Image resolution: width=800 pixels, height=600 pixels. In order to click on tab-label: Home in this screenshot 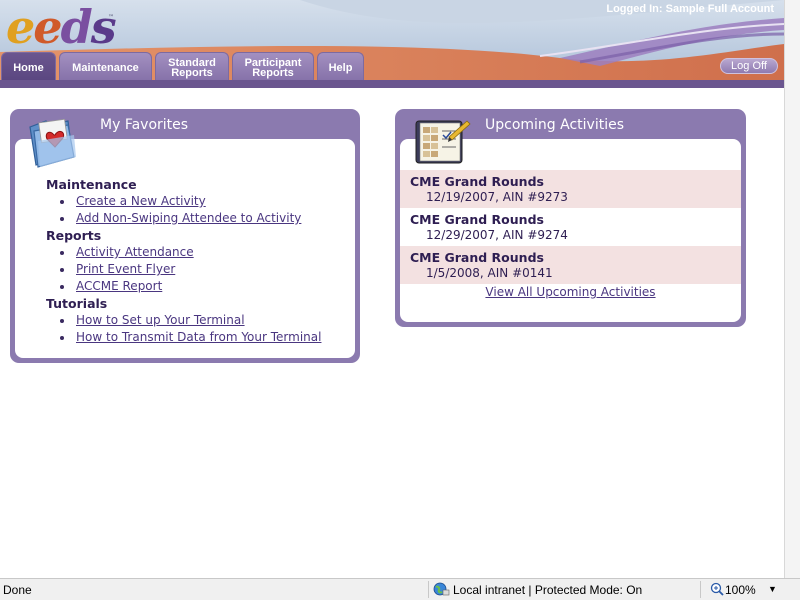, I will do `click(28, 67)`.